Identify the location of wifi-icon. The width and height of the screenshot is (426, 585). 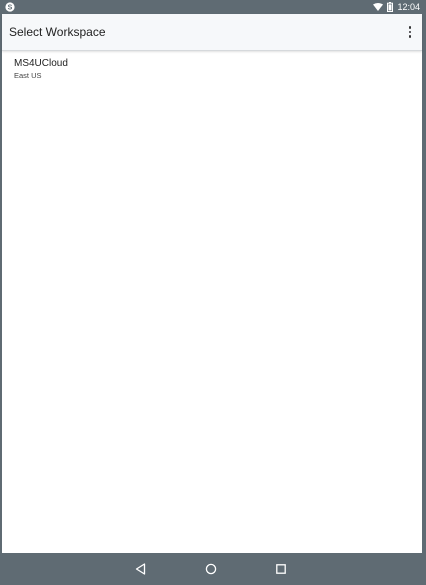
(378, 7).